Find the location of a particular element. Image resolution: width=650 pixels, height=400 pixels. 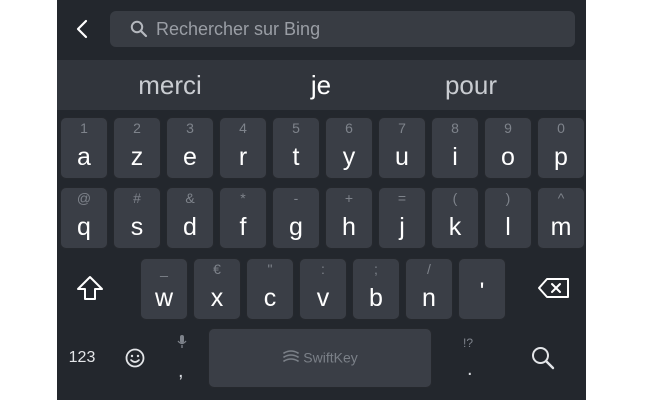

search-field: Rechercher sur Bing is located at coordinates (342, 29).